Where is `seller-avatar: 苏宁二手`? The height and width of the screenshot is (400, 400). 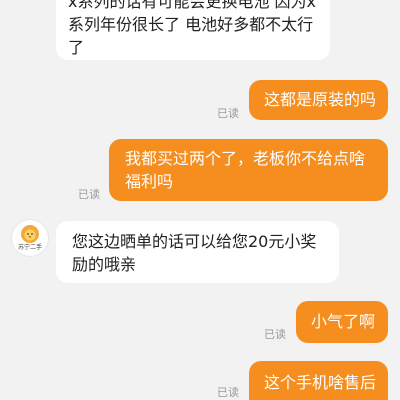
seller-avatar: 苏宁二手 is located at coordinates (30, 238).